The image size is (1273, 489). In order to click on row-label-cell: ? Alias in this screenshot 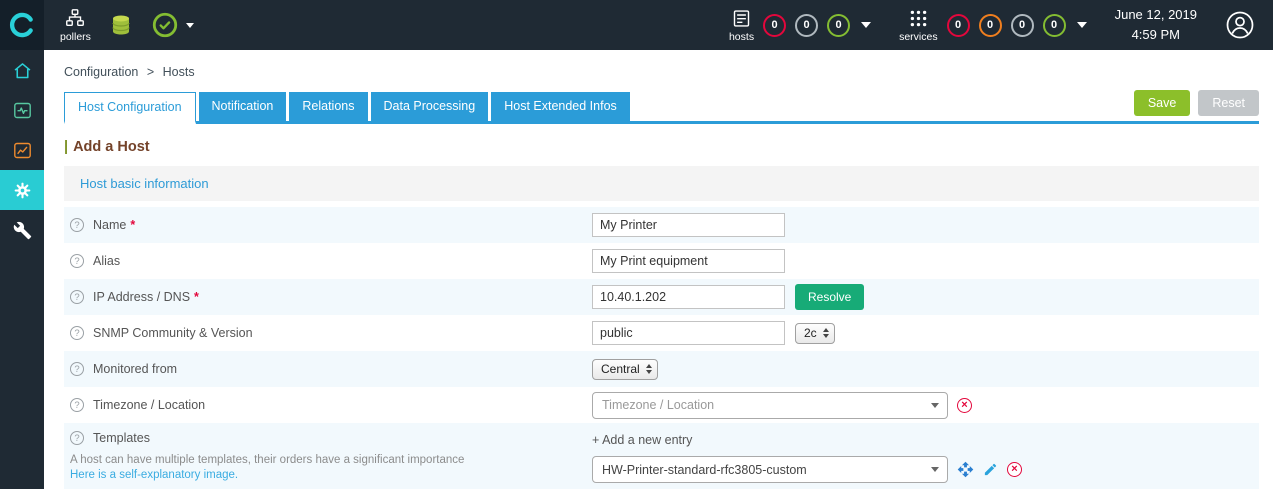, I will do `click(328, 261)`.